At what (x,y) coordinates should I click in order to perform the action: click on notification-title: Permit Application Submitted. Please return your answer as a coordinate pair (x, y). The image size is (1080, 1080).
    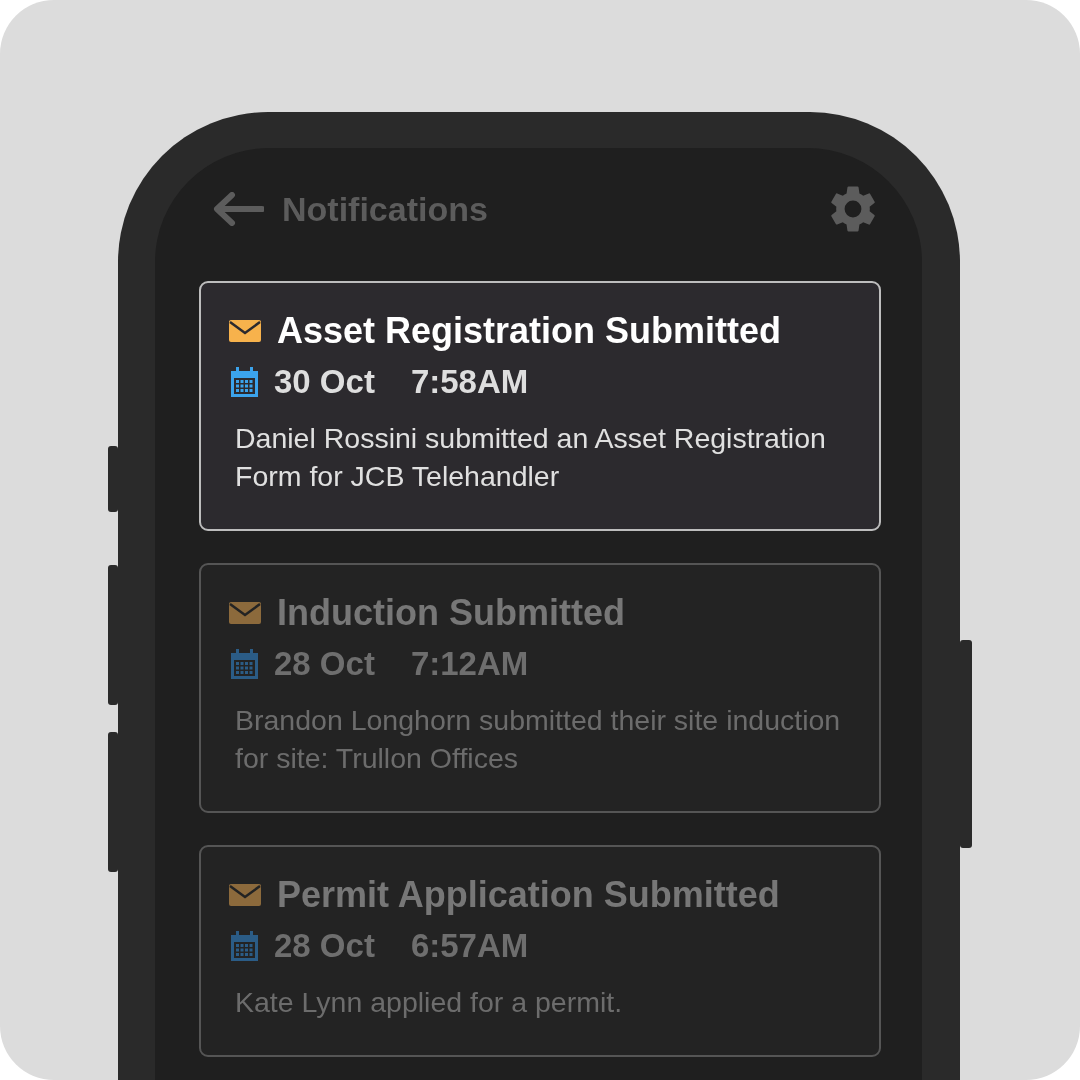
    Looking at the image, I should click on (528, 895).